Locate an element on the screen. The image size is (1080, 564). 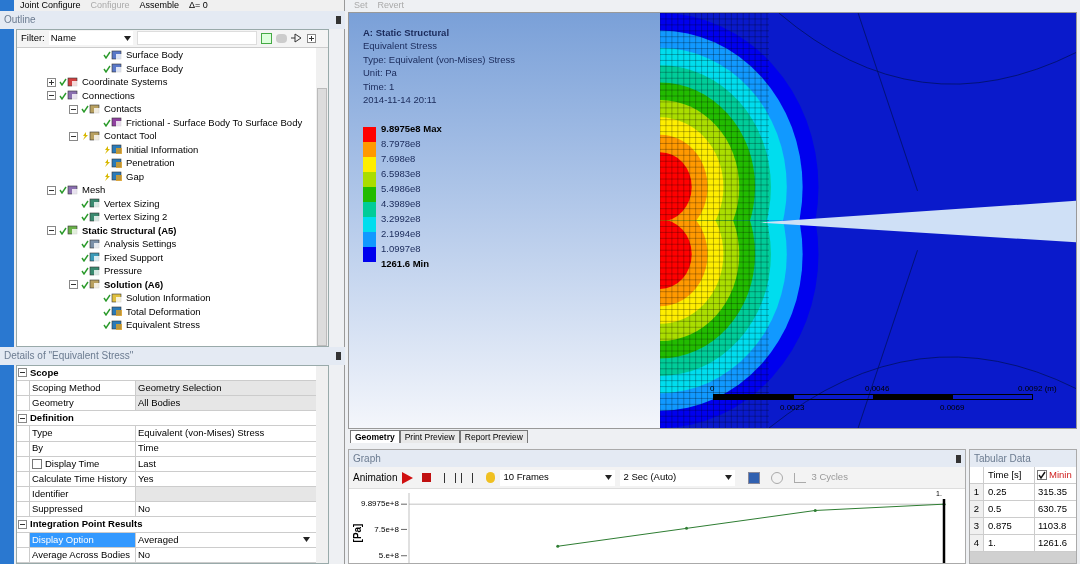
property-value: Averaged is located at coordinates (226, 539).